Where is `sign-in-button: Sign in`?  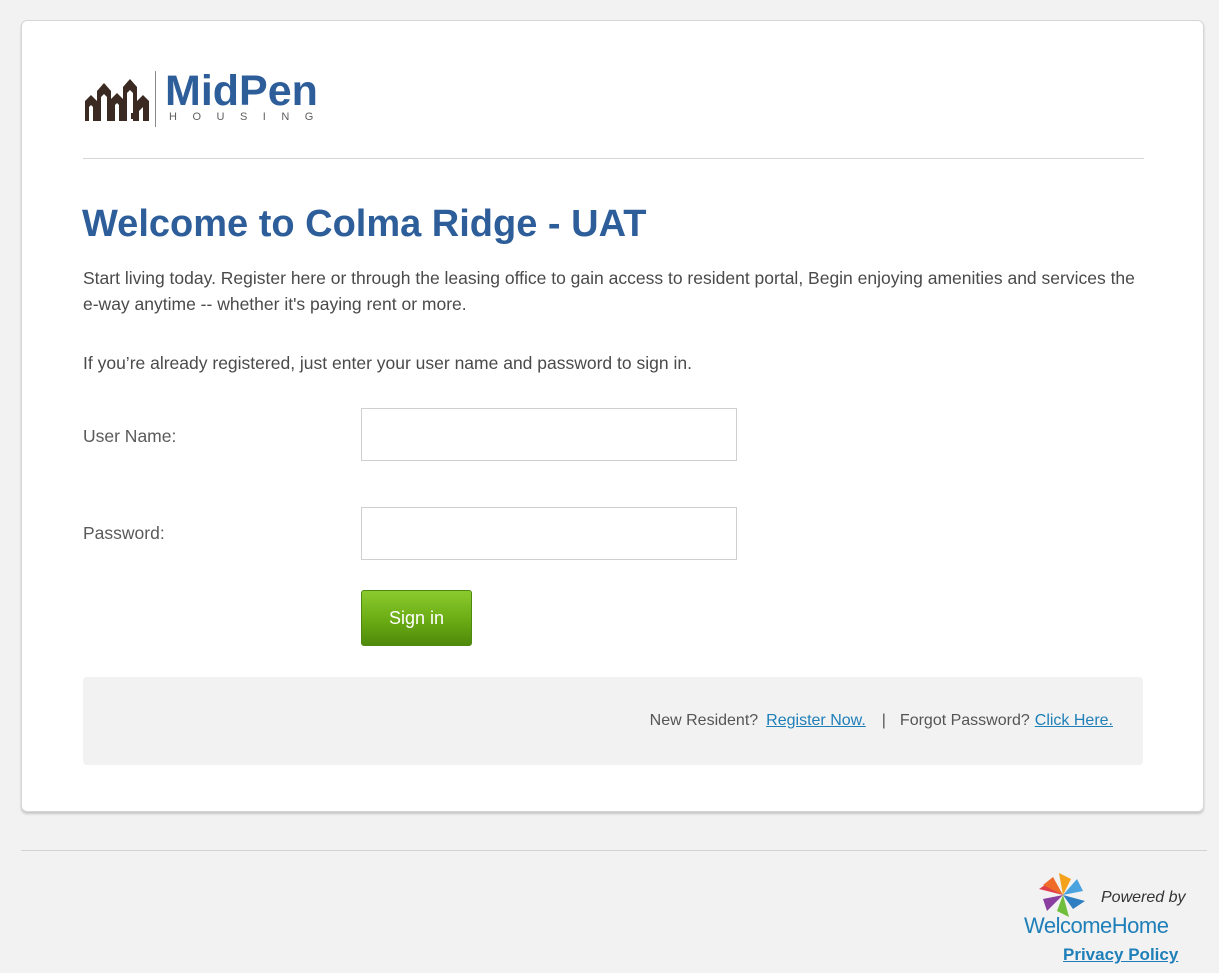 sign-in-button: Sign in is located at coordinates (416, 618).